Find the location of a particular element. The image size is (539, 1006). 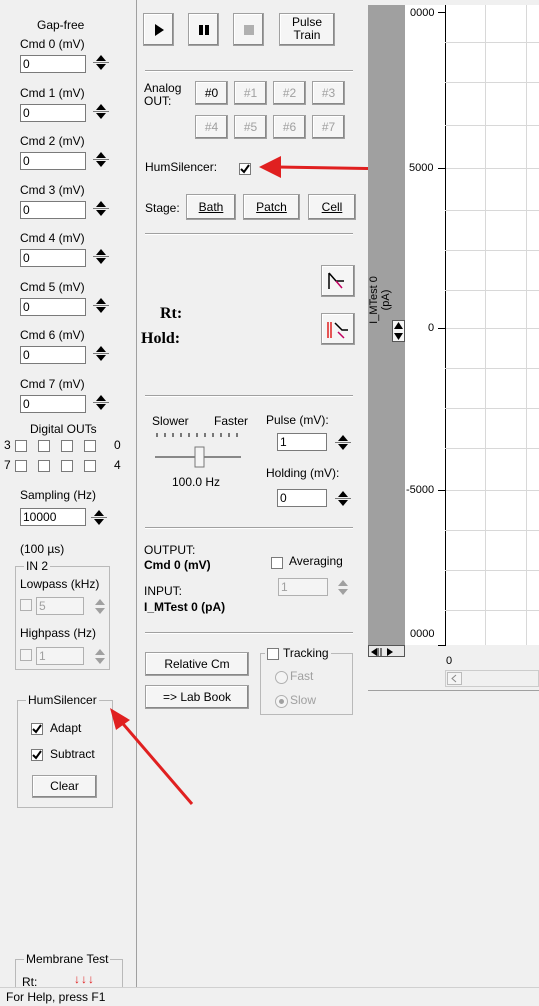

play-button is located at coordinates (158, 29).